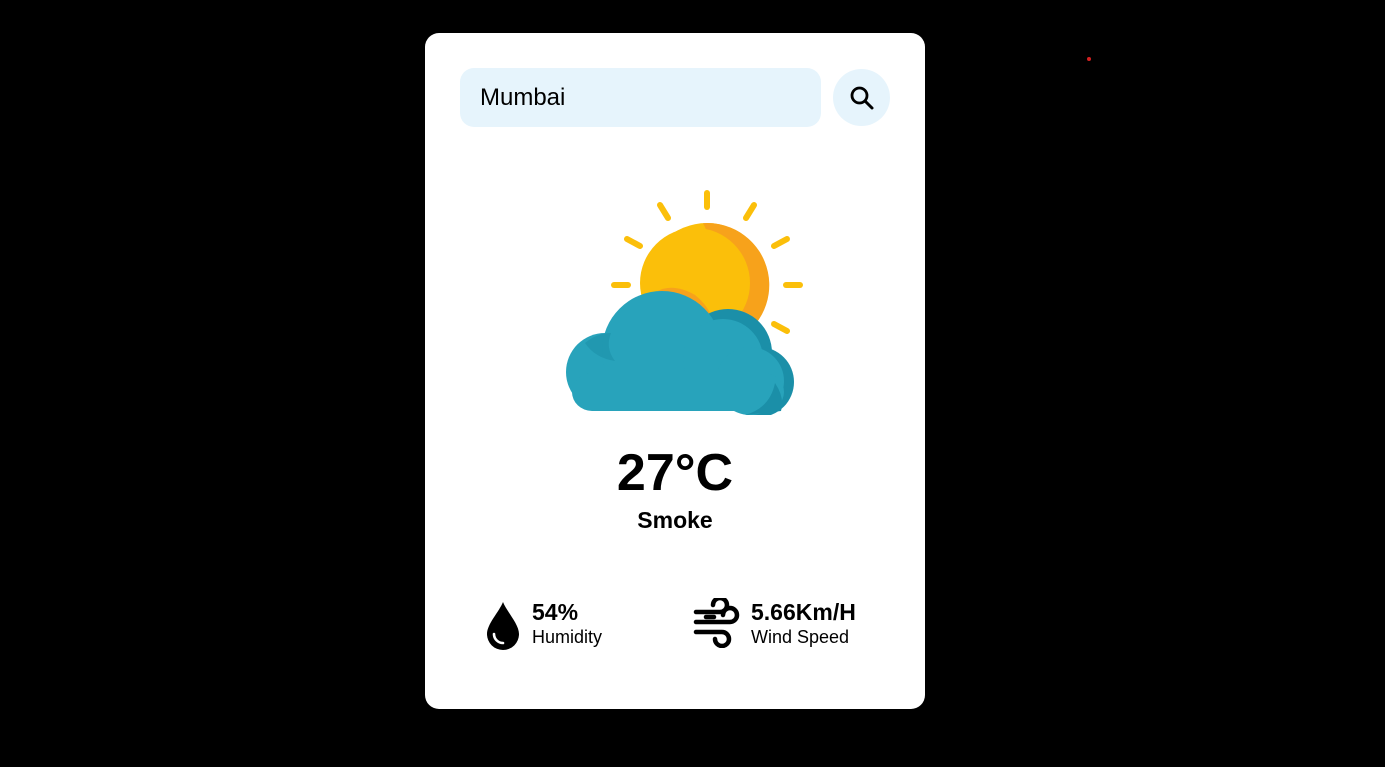  Describe the element at coordinates (684, 302) in the screenshot. I see `sun-cloud-icon` at that location.